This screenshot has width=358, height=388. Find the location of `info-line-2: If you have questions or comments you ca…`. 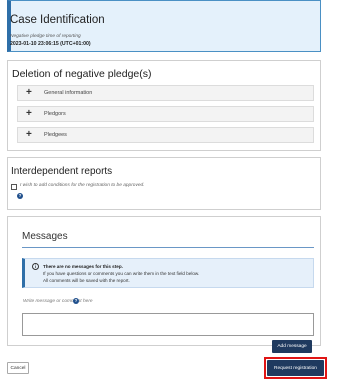

info-line-2: If you have questions or comments you ca… is located at coordinates (121, 273).